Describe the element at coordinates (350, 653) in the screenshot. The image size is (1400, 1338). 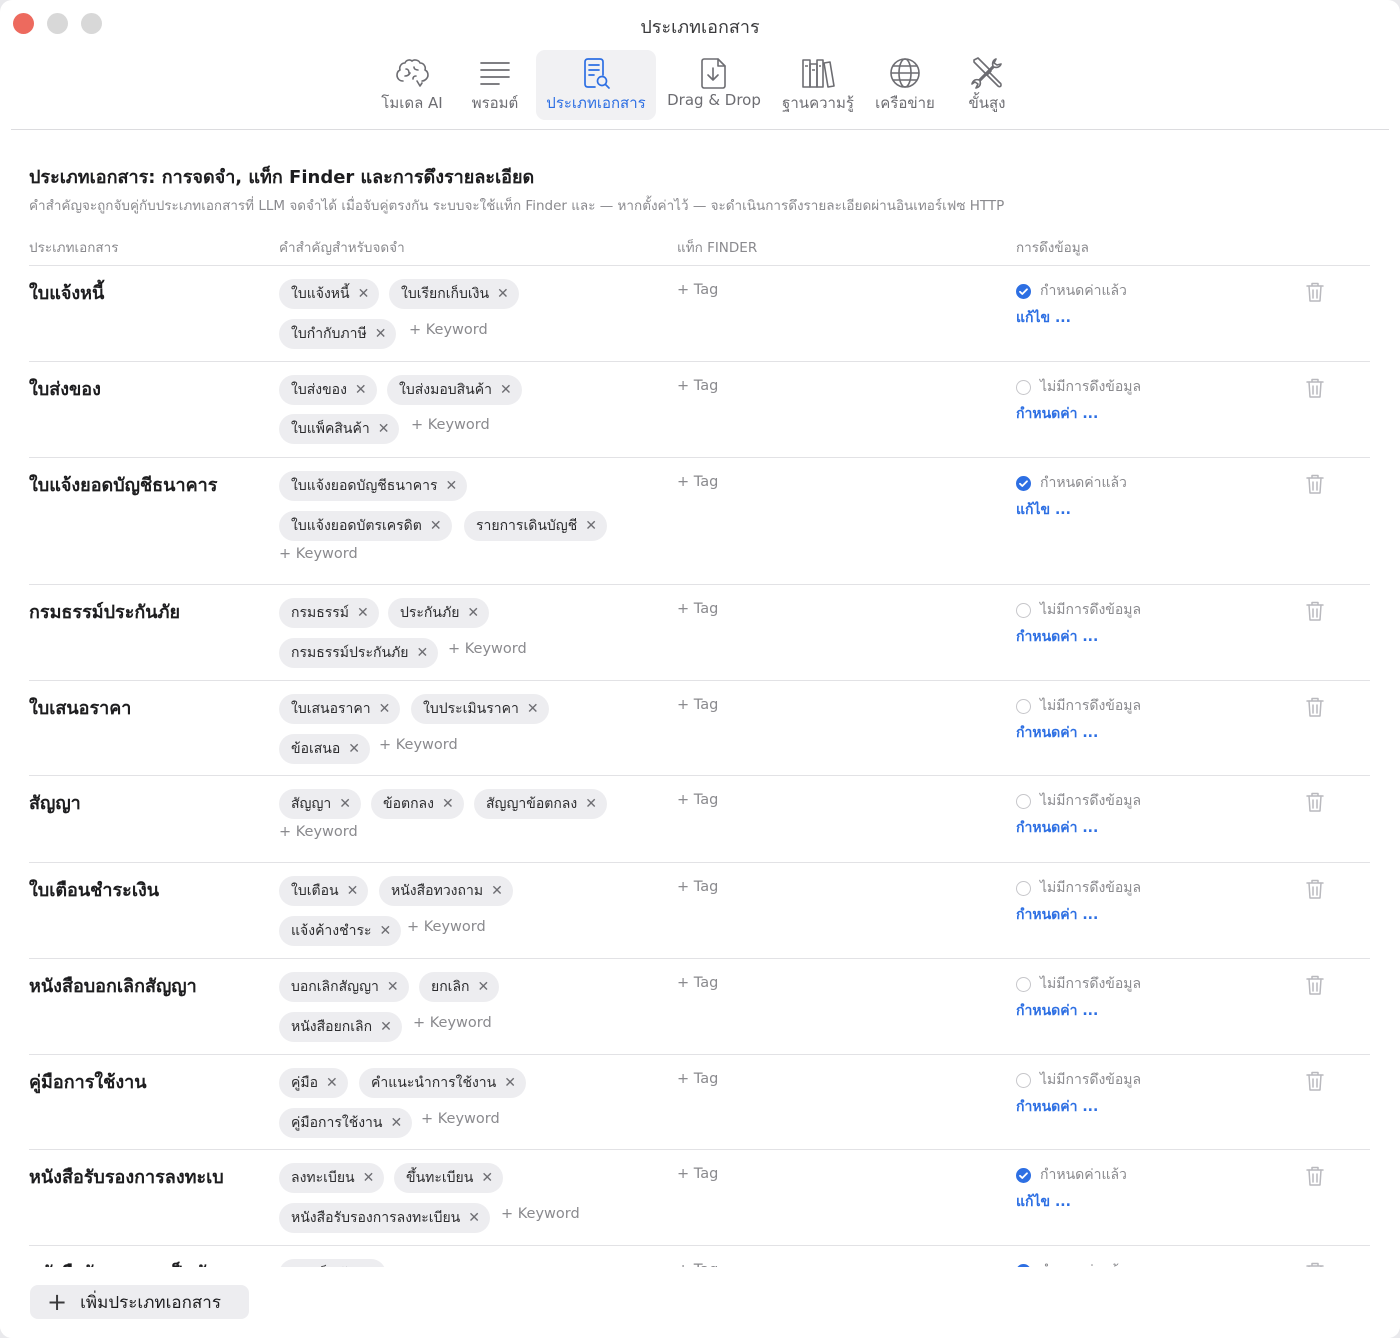
I see `keyword-chip-label: กรมธรรม์ประกันภัย` at that location.